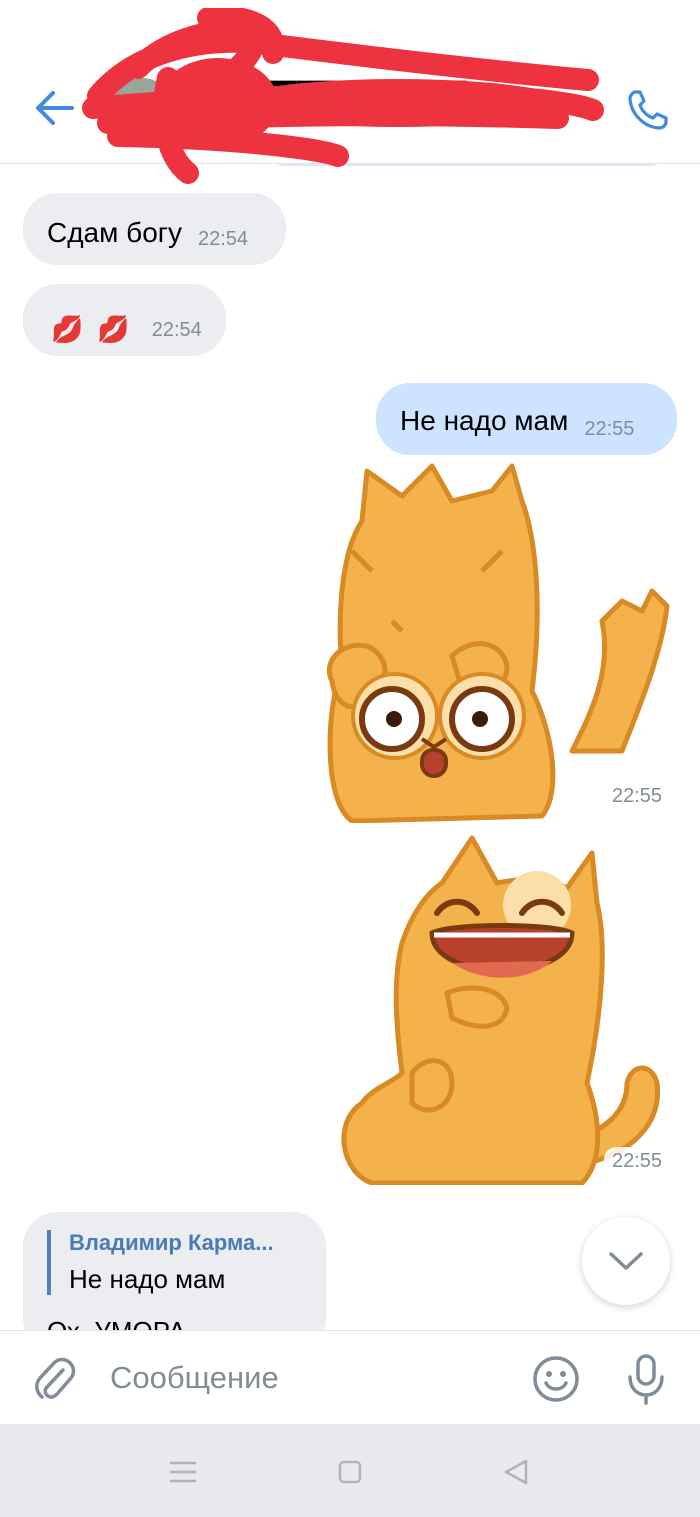 This screenshot has height=1517, width=700. What do you see at coordinates (484, 420) in the screenshot?
I see `message-text: Не надо мам` at bounding box center [484, 420].